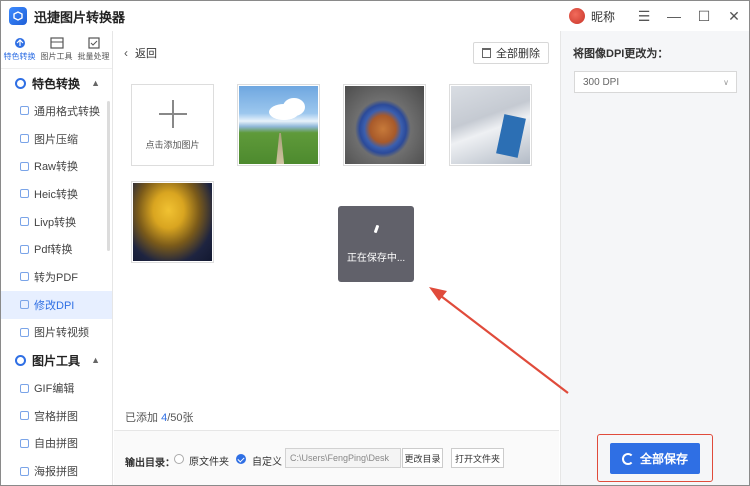 The image size is (750, 486). Describe the element at coordinates (704, 16) in the screenshot. I see `maximize-icon: ☐` at that location.